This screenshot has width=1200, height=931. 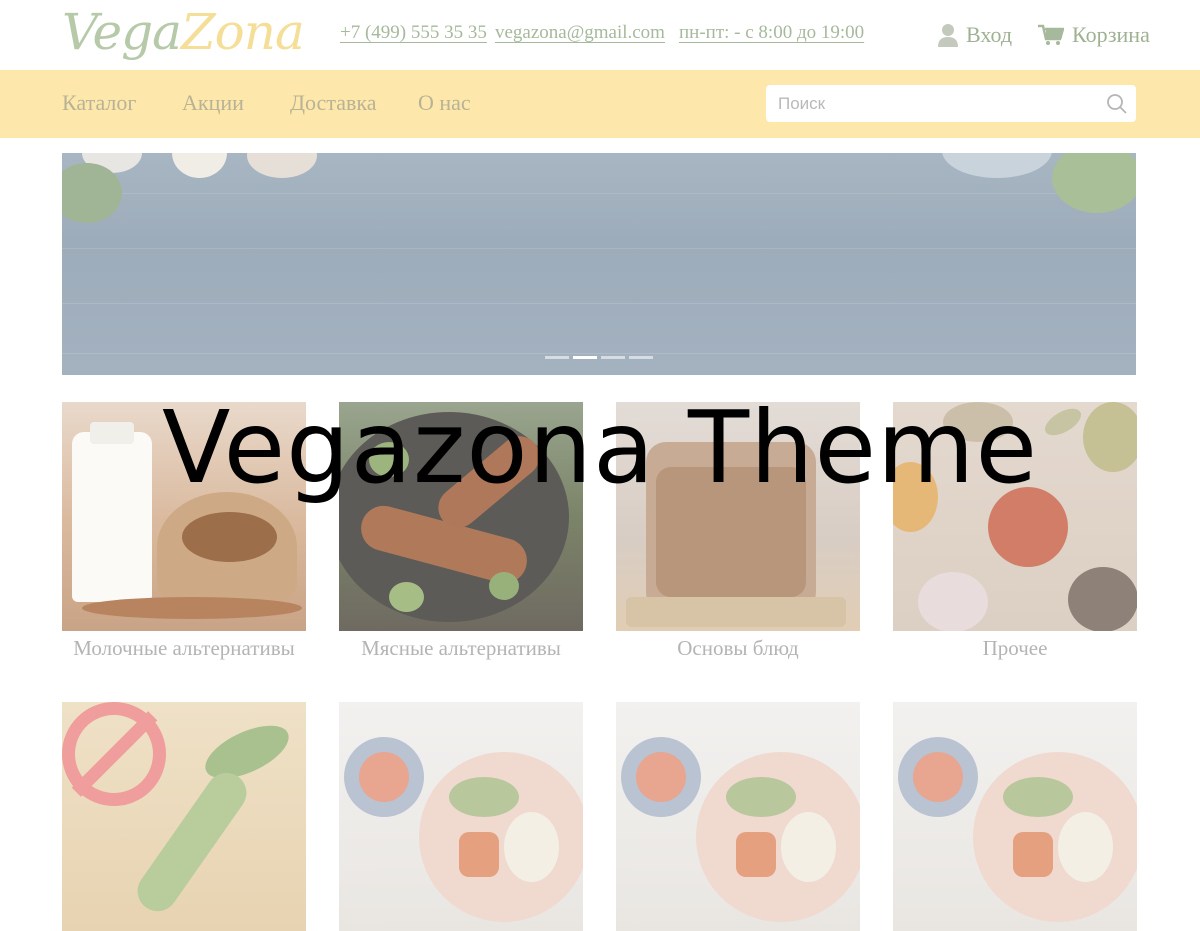 I want to click on main-nav: Каталог Акции Доставка О нас, so click(x=600, y=104).